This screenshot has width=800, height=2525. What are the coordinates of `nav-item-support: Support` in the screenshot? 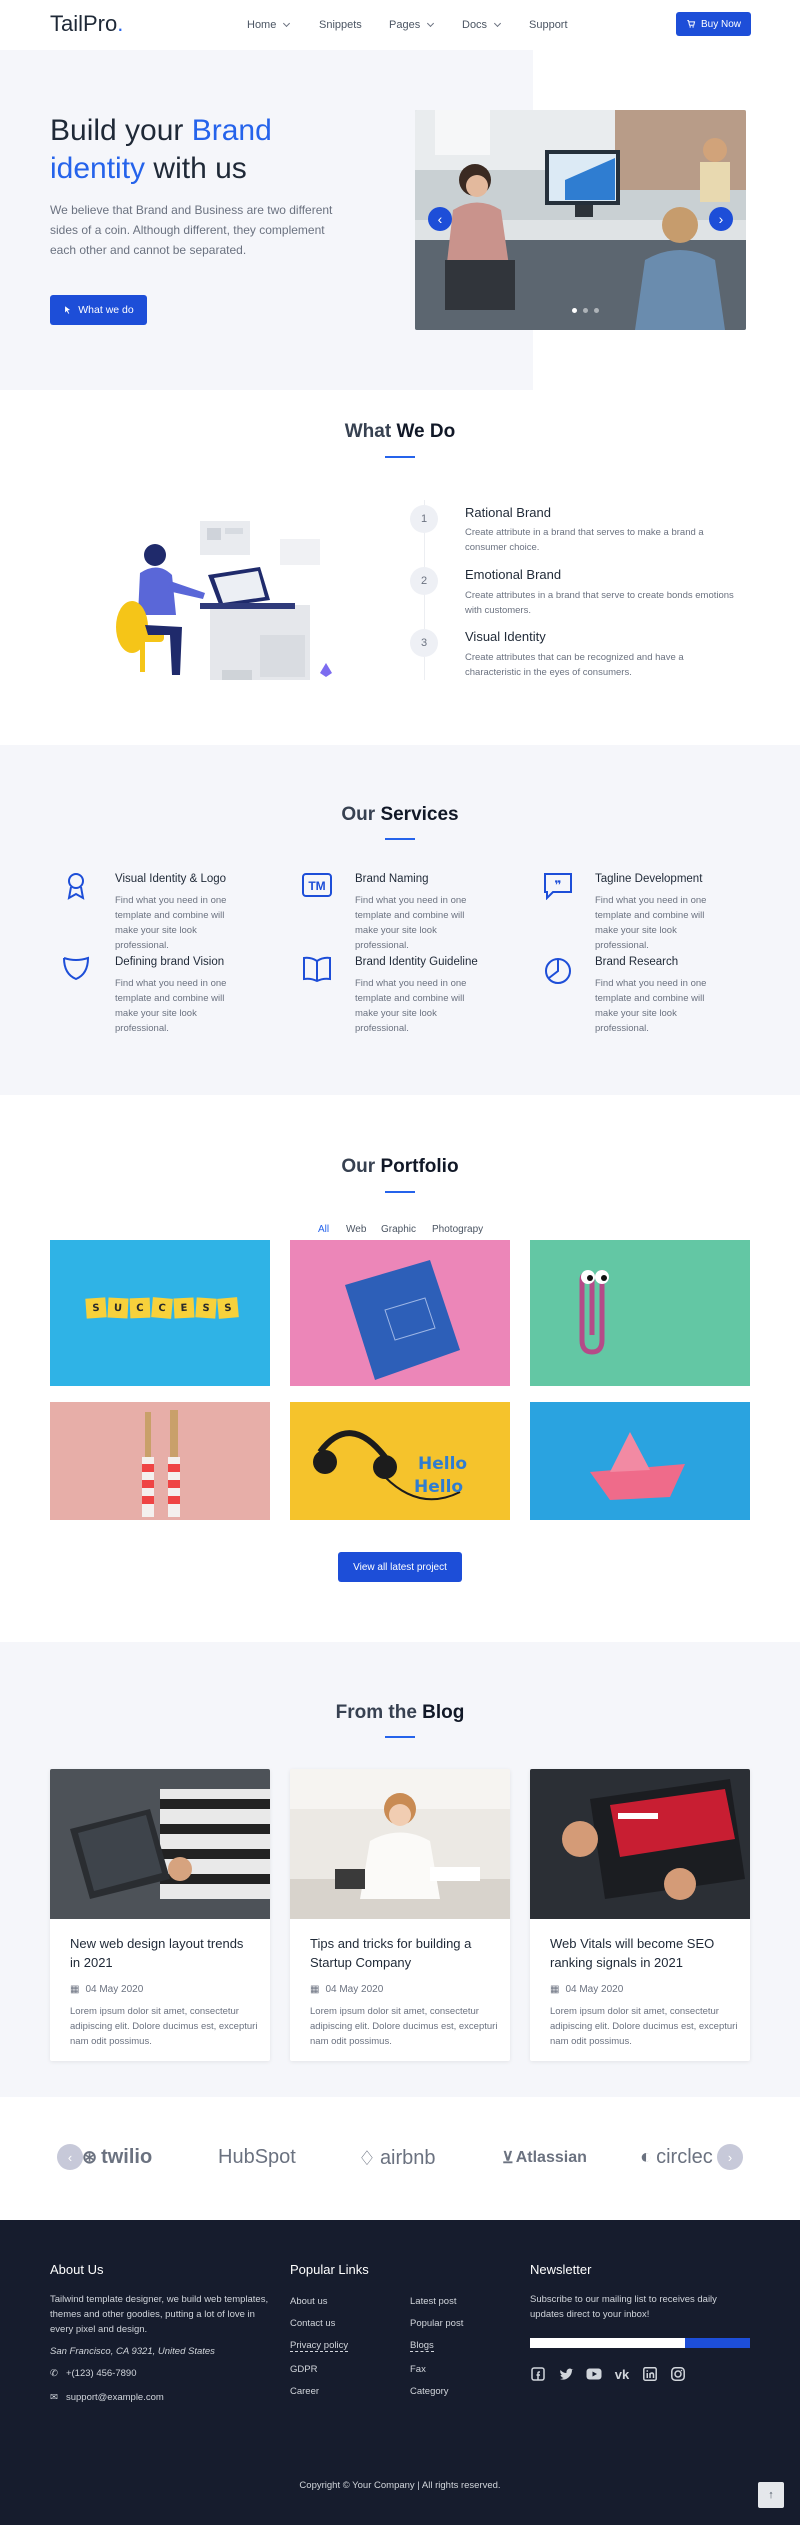 It's located at (548, 25).